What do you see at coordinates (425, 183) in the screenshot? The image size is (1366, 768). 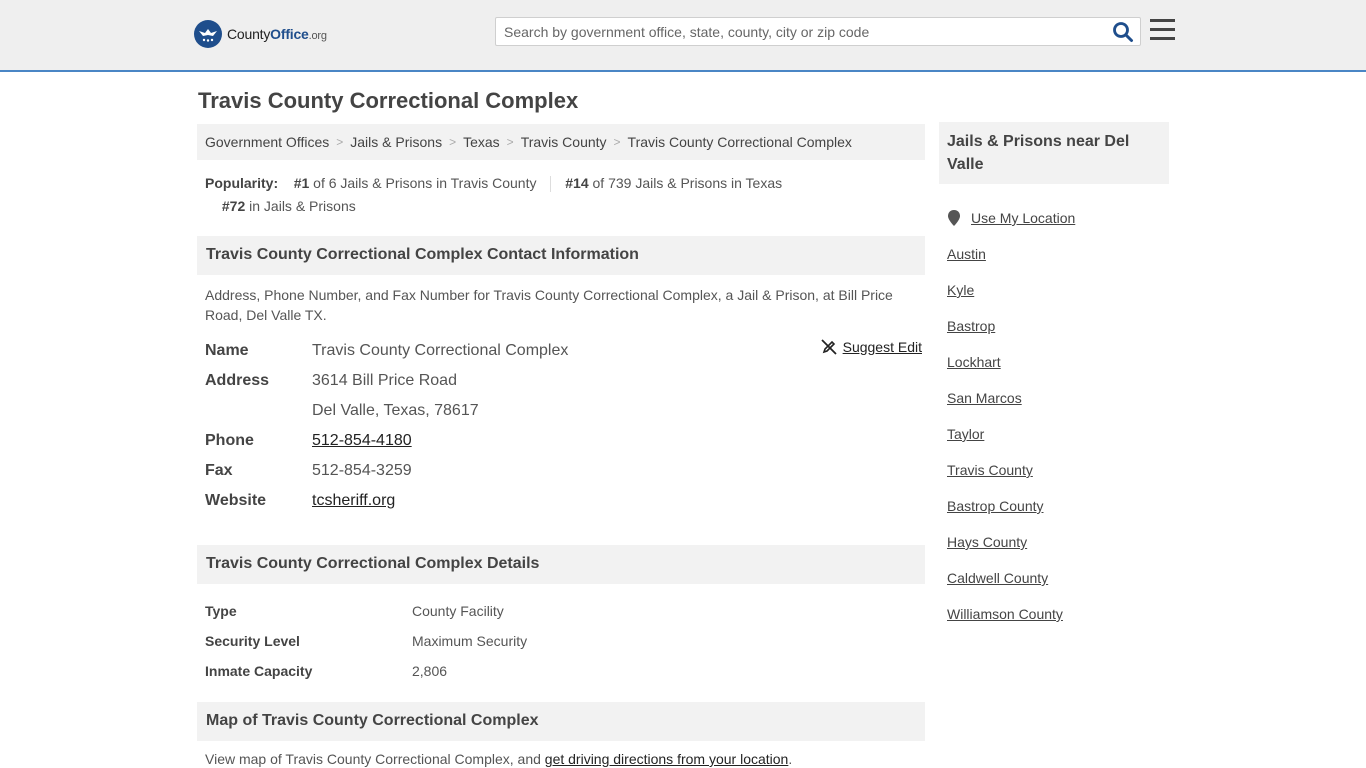 I see `popularity-text: of 6 Jails & Prisons in Travis County` at bounding box center [425, 183].